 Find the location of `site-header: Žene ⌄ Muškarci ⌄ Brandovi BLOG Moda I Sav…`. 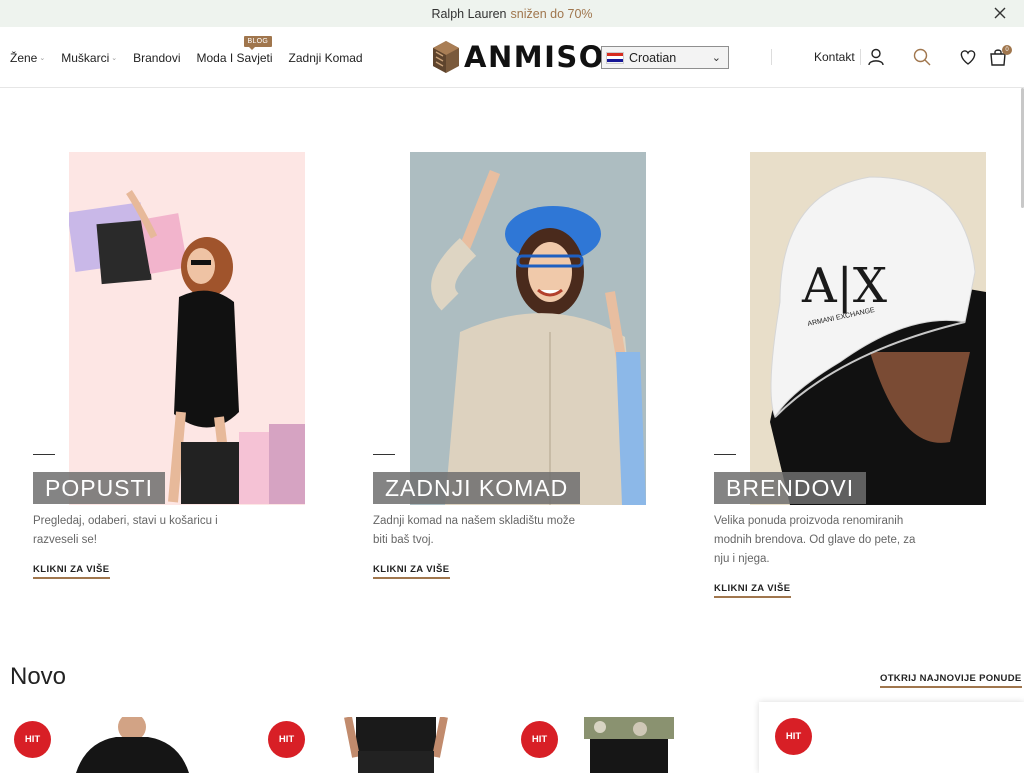

site-header: Žene ⌄ Muškarci ⌄ Brandovi BLOG Moda I Sav… is located at coordinates (512, 57).